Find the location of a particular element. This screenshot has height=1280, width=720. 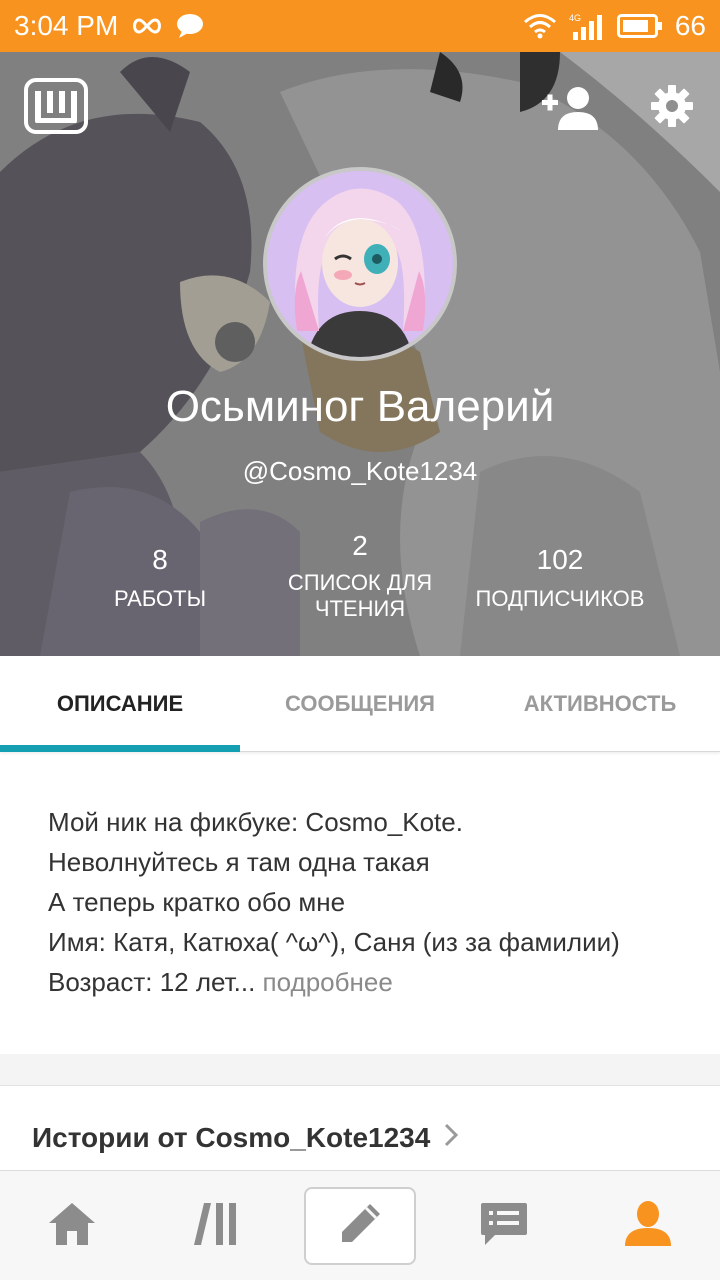

description-line-text: Возраст: 12 лет is located at coordinates (141, 982).